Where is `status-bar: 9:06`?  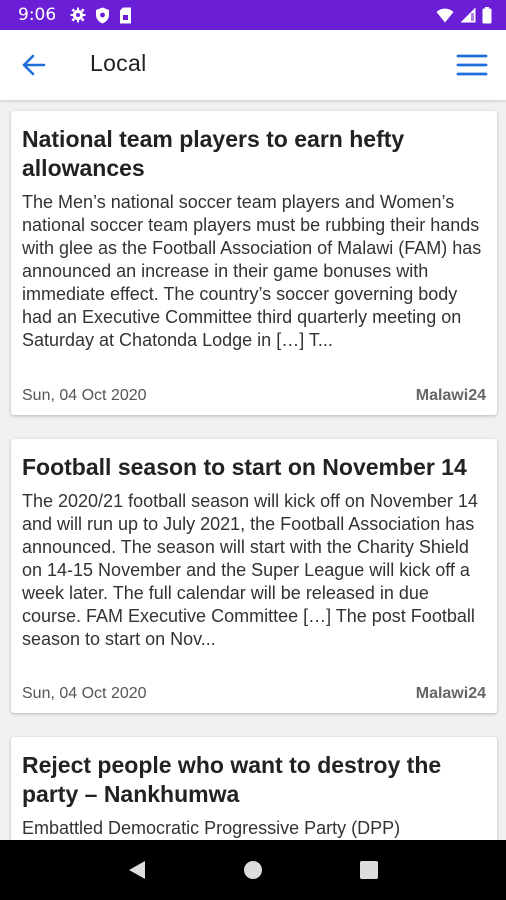 status-bar: 9:06 is located at coordinates (253, 15).